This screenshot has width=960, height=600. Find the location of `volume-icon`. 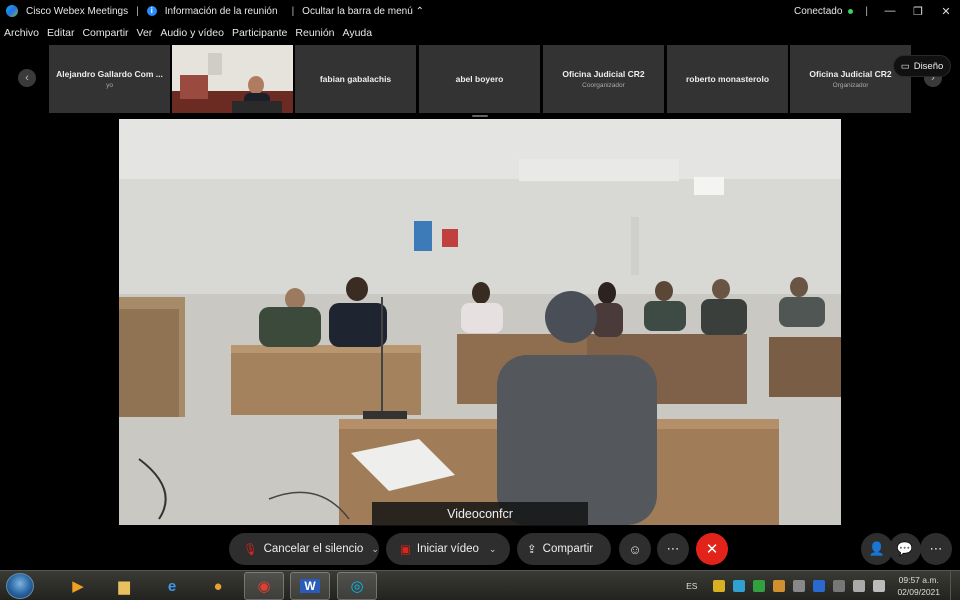

volume-icon is located at coordinates (839, 586).